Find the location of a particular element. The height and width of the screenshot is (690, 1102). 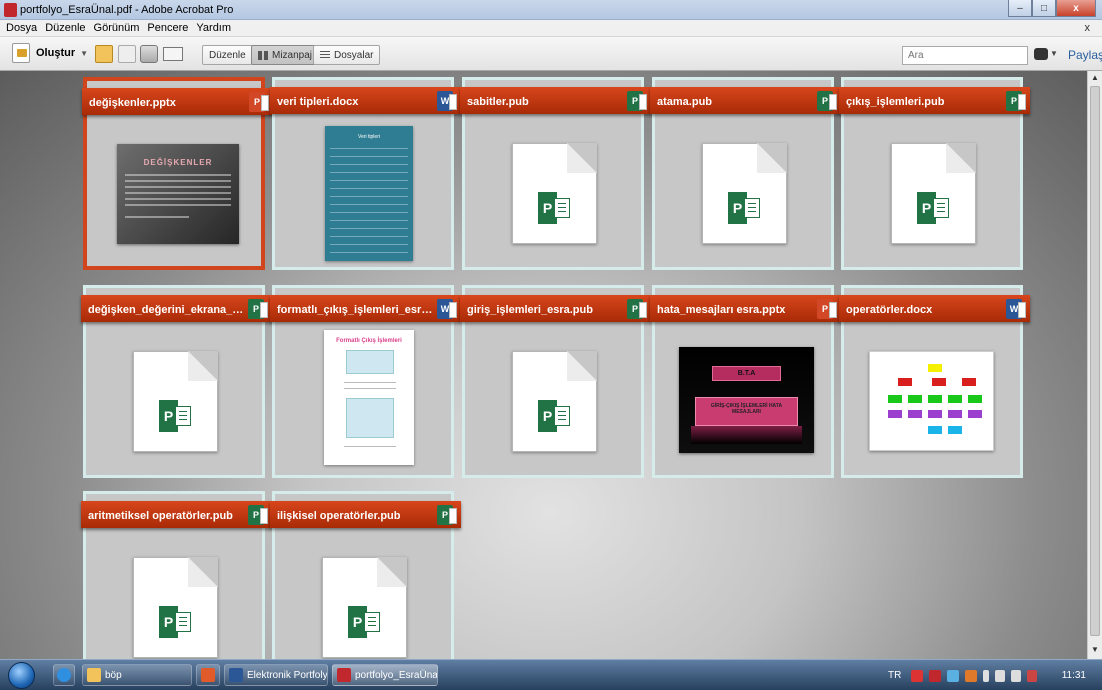

doc-title: Formatlı Çıkış İşlemleri is located at coordinates (369, 341).